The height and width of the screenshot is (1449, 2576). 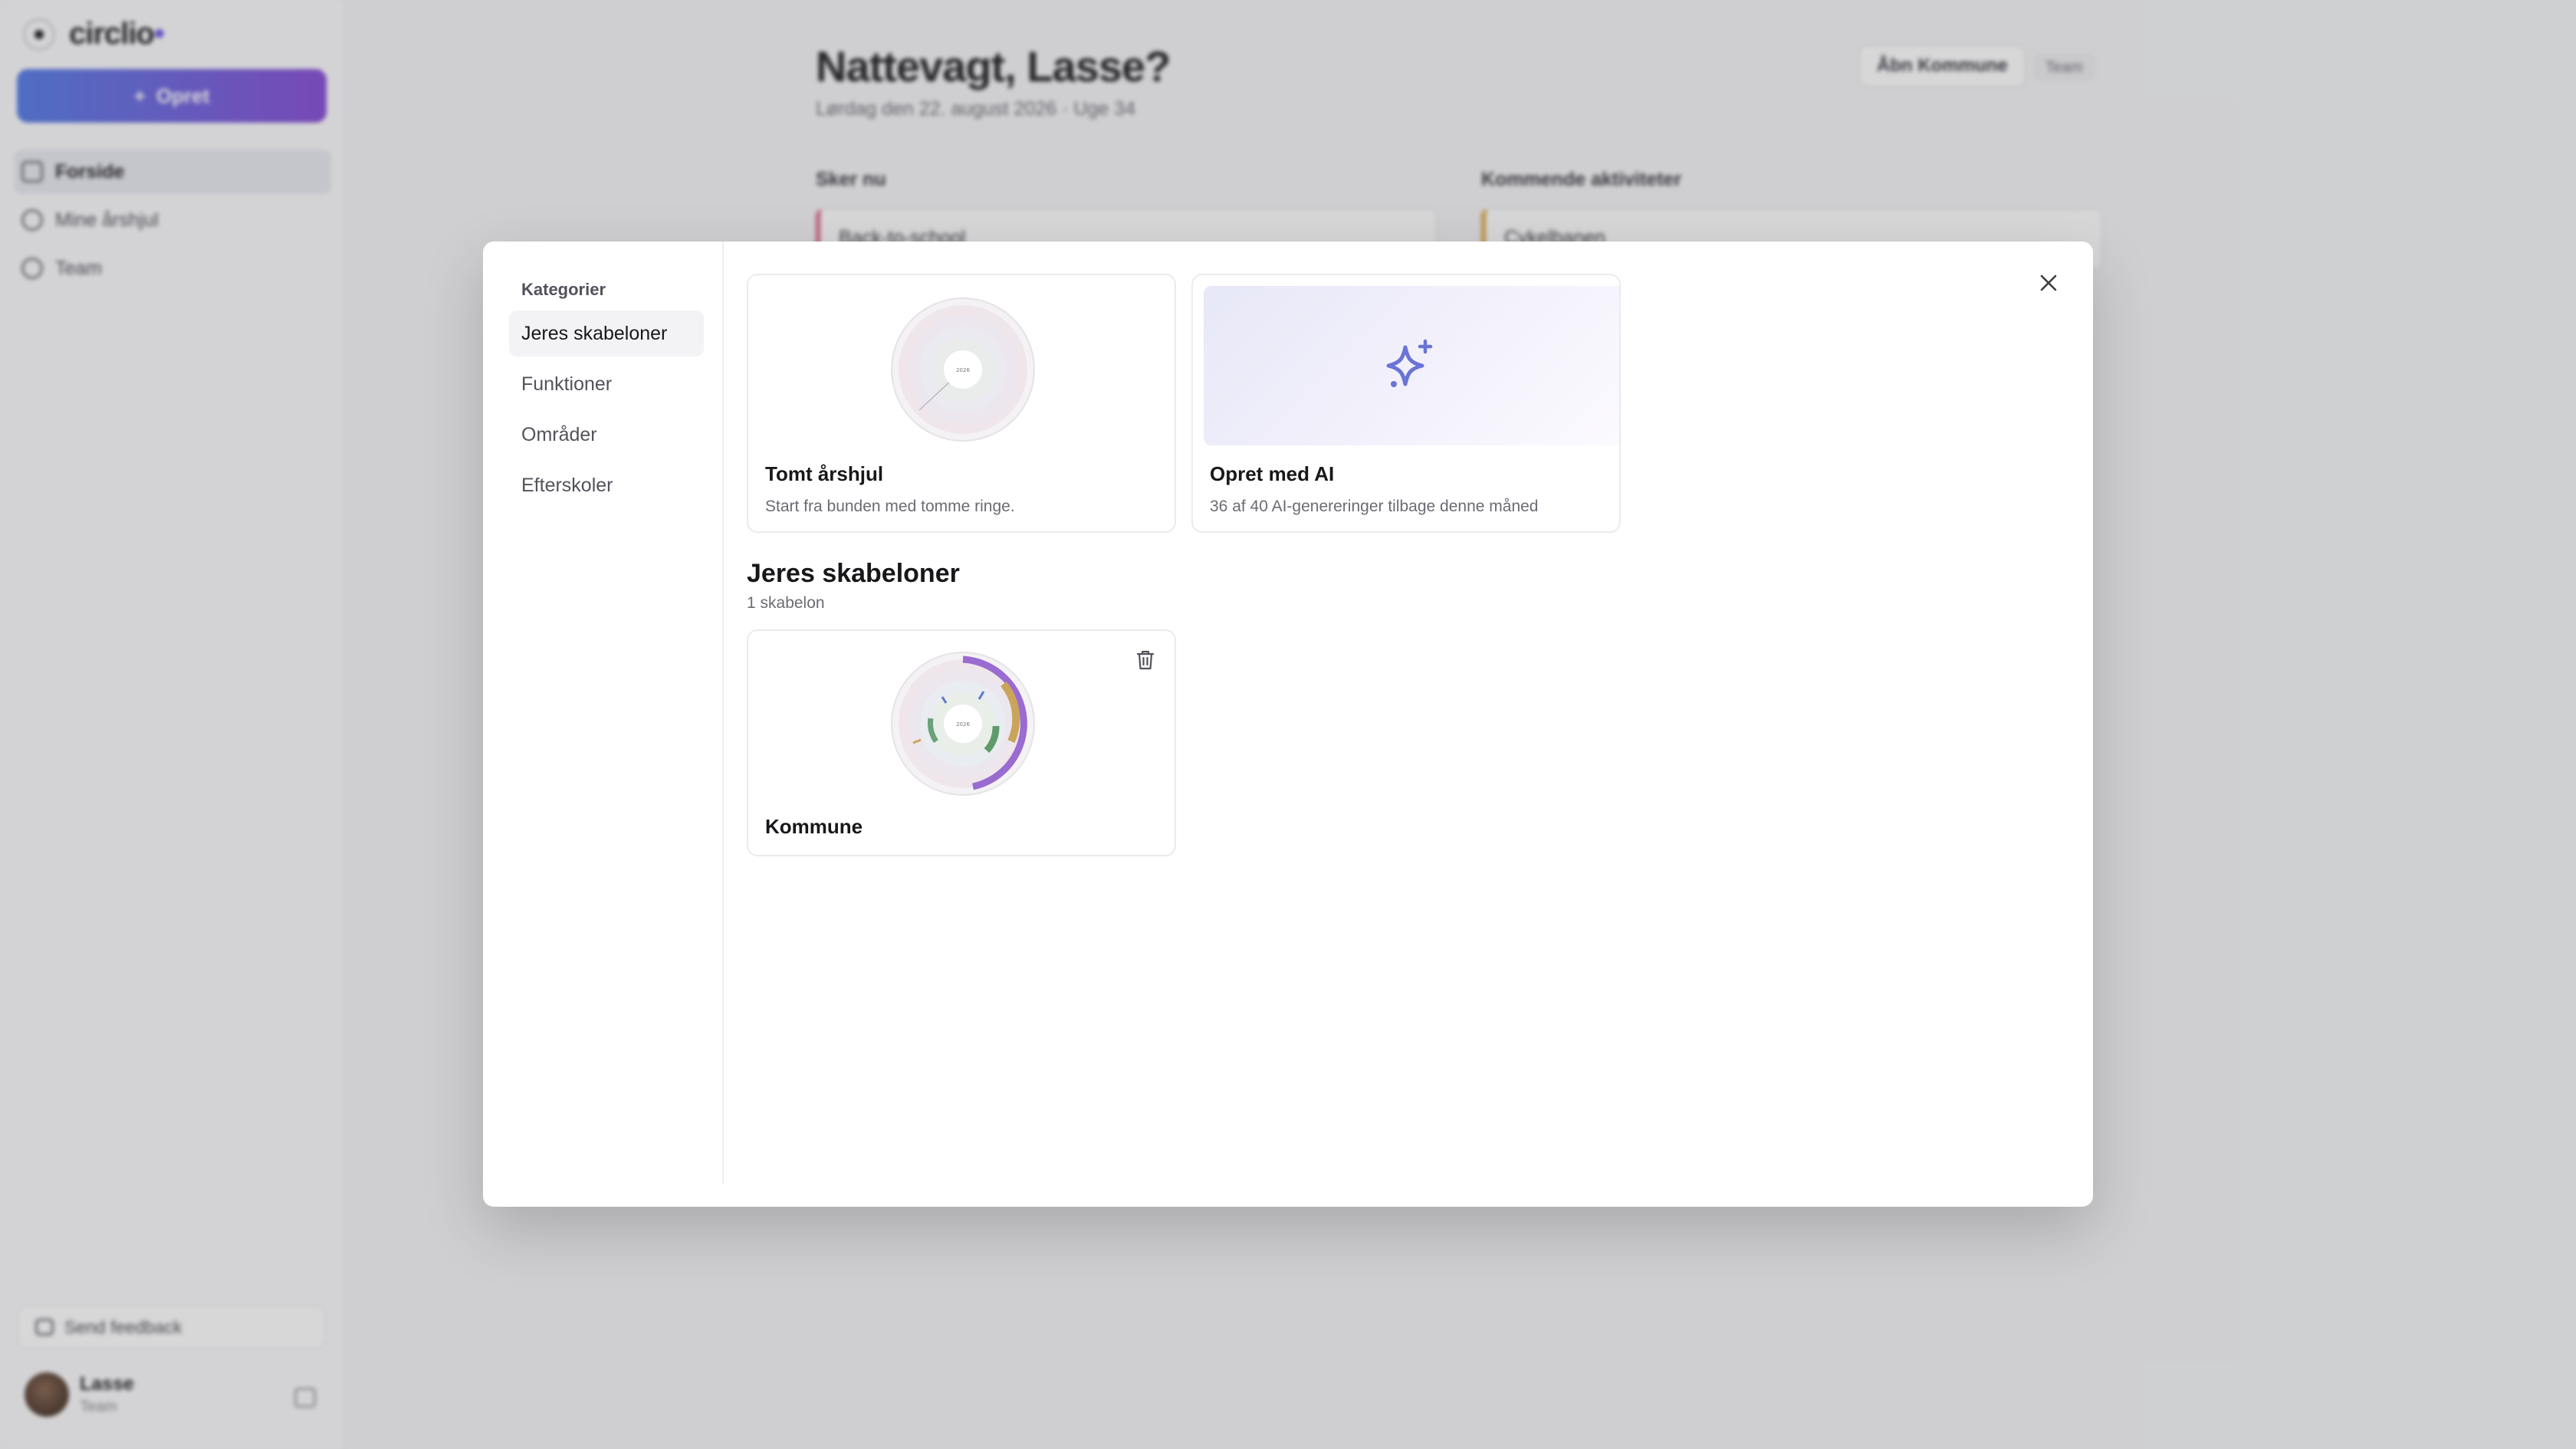 I want to click on empty-wheel-preview: 2026, so click(x=963, y=369).